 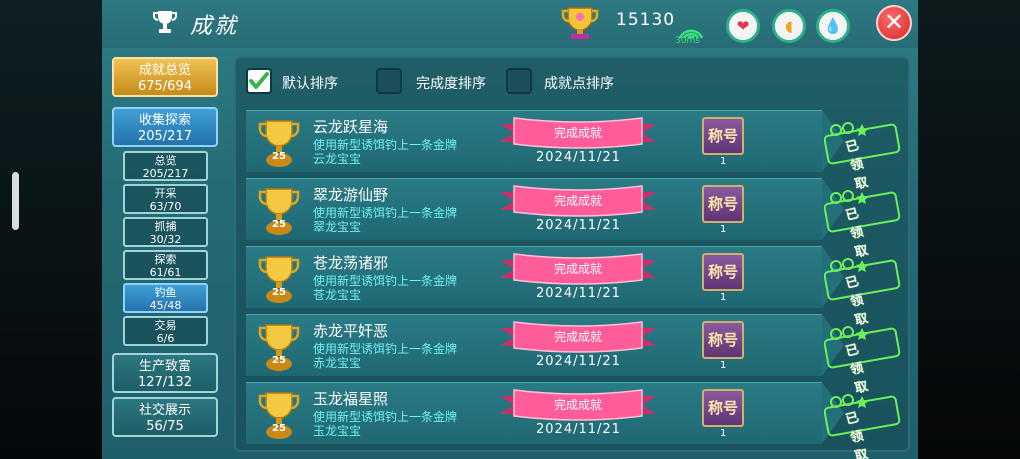 What do you see at coordinates (165, 292) in the screenshot?
I see `sub-item-label: 钓鱼` at bounding box center [165, 292].